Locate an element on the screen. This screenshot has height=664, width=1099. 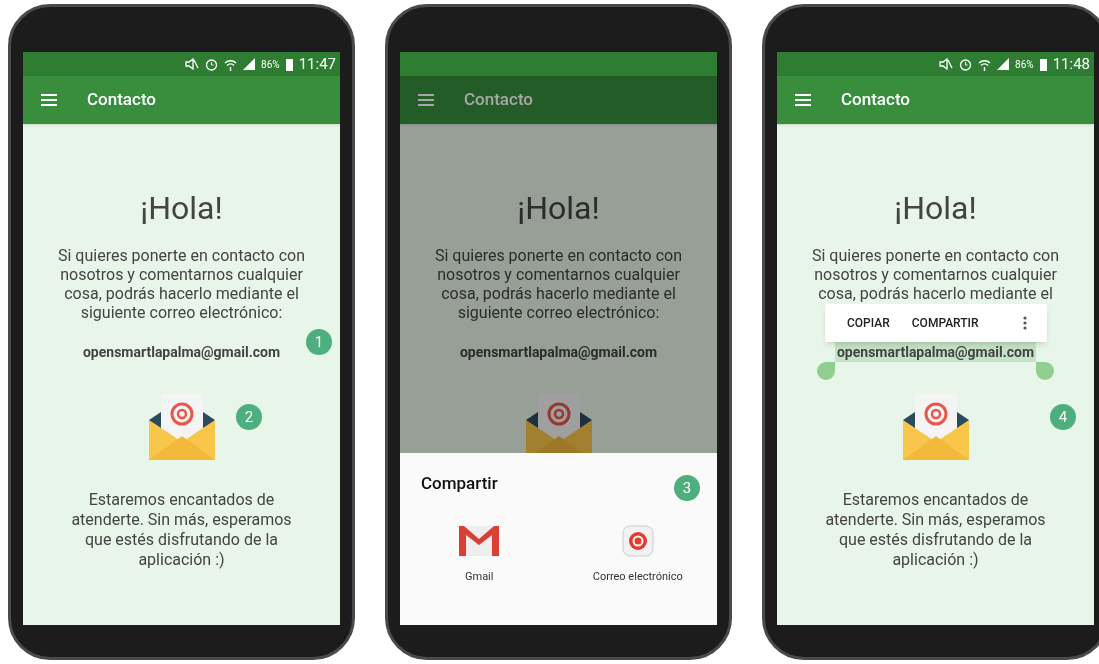
more-options-icon is located at coordinates (1025, 323).